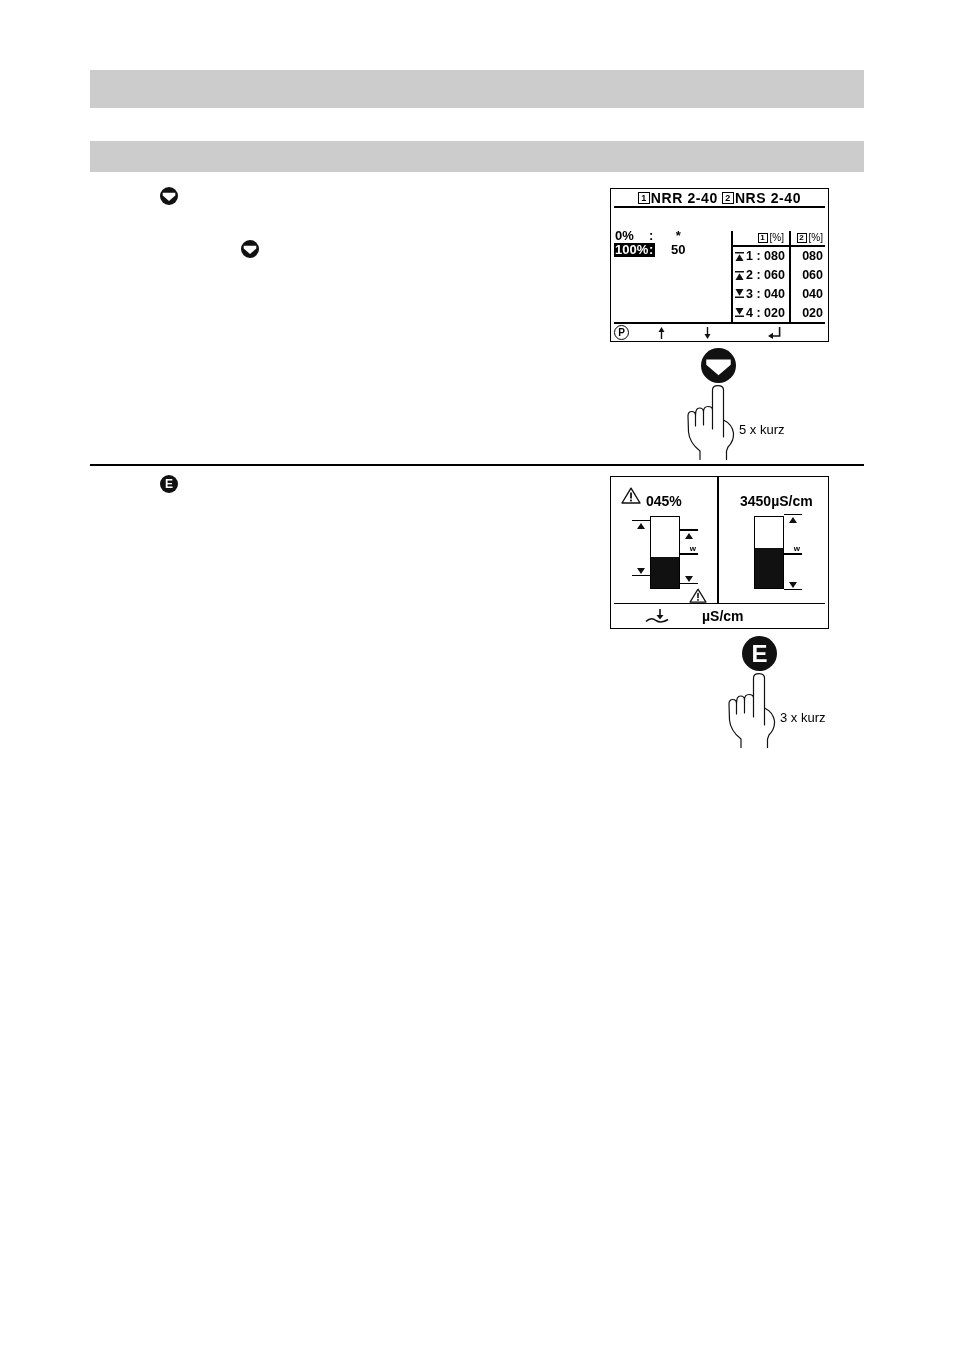  Describe the element at coordinates (762, 430) in the screenshot. I see `press-count-text: 5 x kurz` at that location.